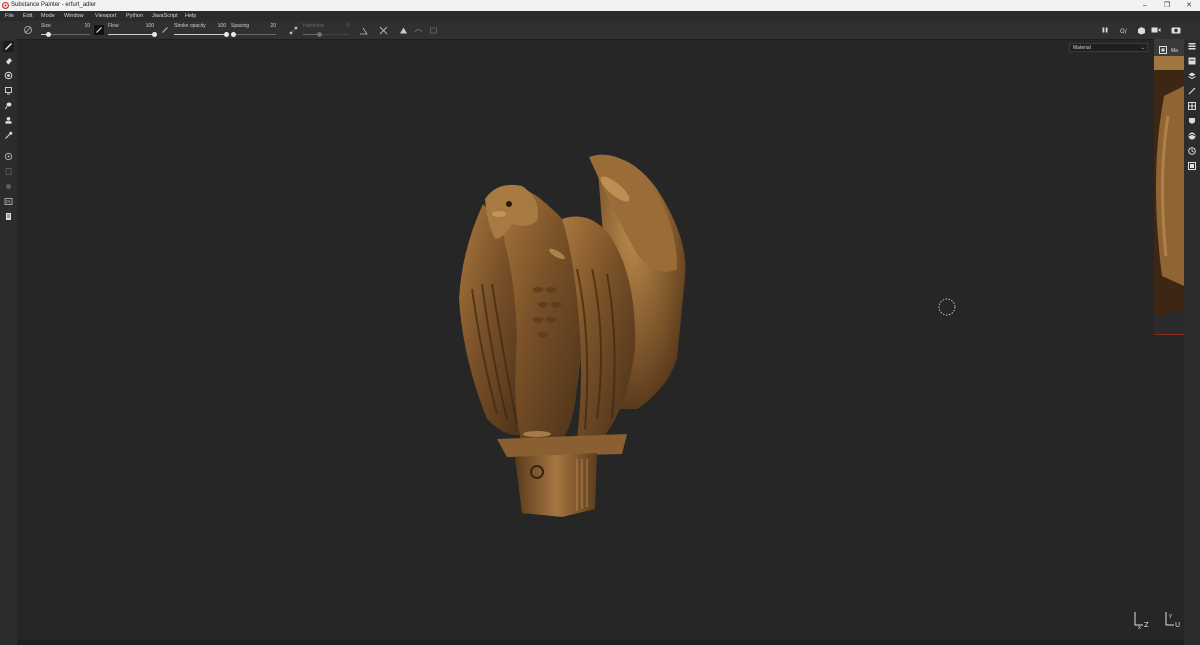 This screenshot has height=645, width=1200. I want to click on stroke-opacity-slider: Stroke opacity 100, so click(201, 30).